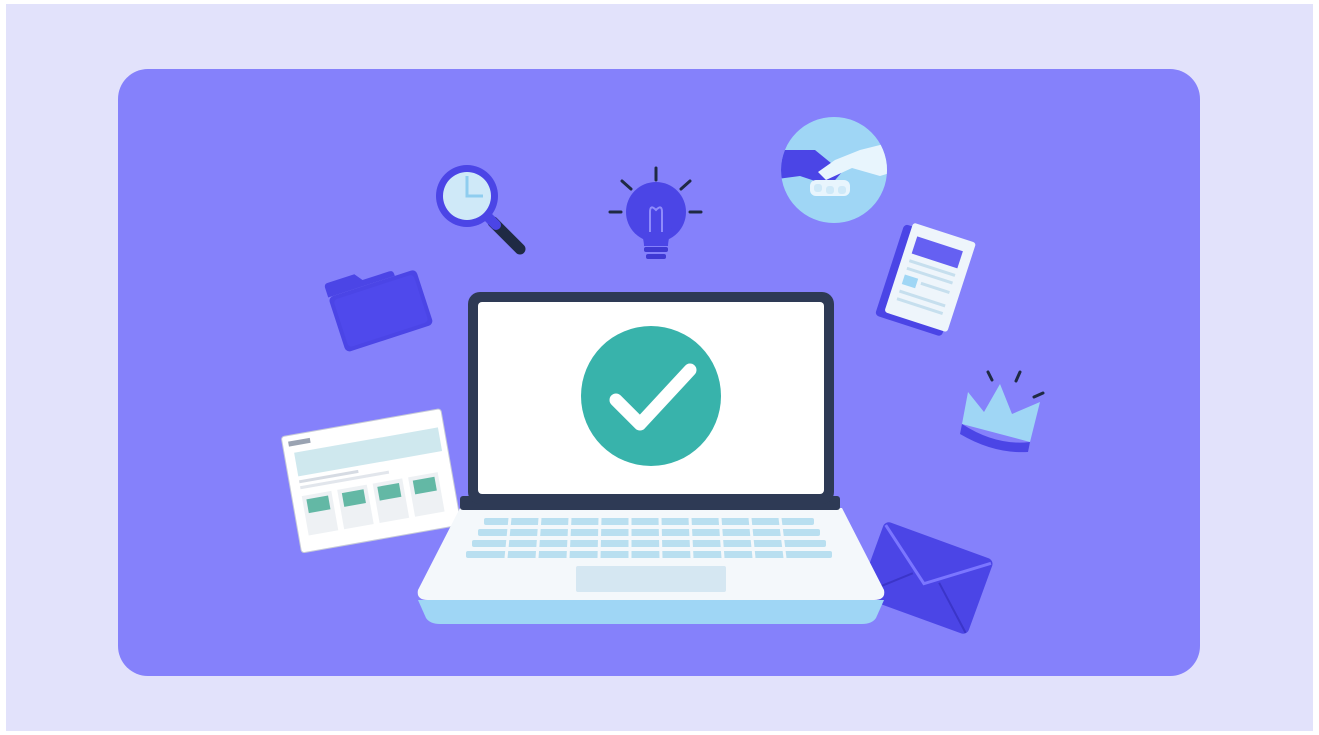 This screenshot has height=735, width=1319. Describe the element at coordinates (926, 578) in the screenshot. I see `envelope-icon` at that location.